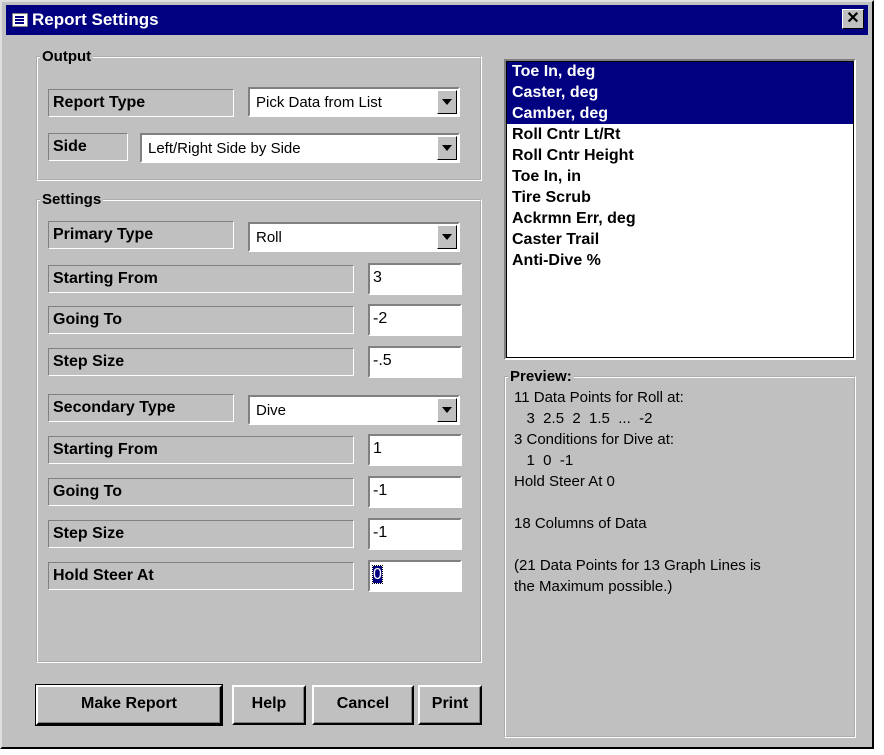  Describe the element at coordinates (354, 237) in the screenshot. I see `primary-type-select: Roll` at that location.